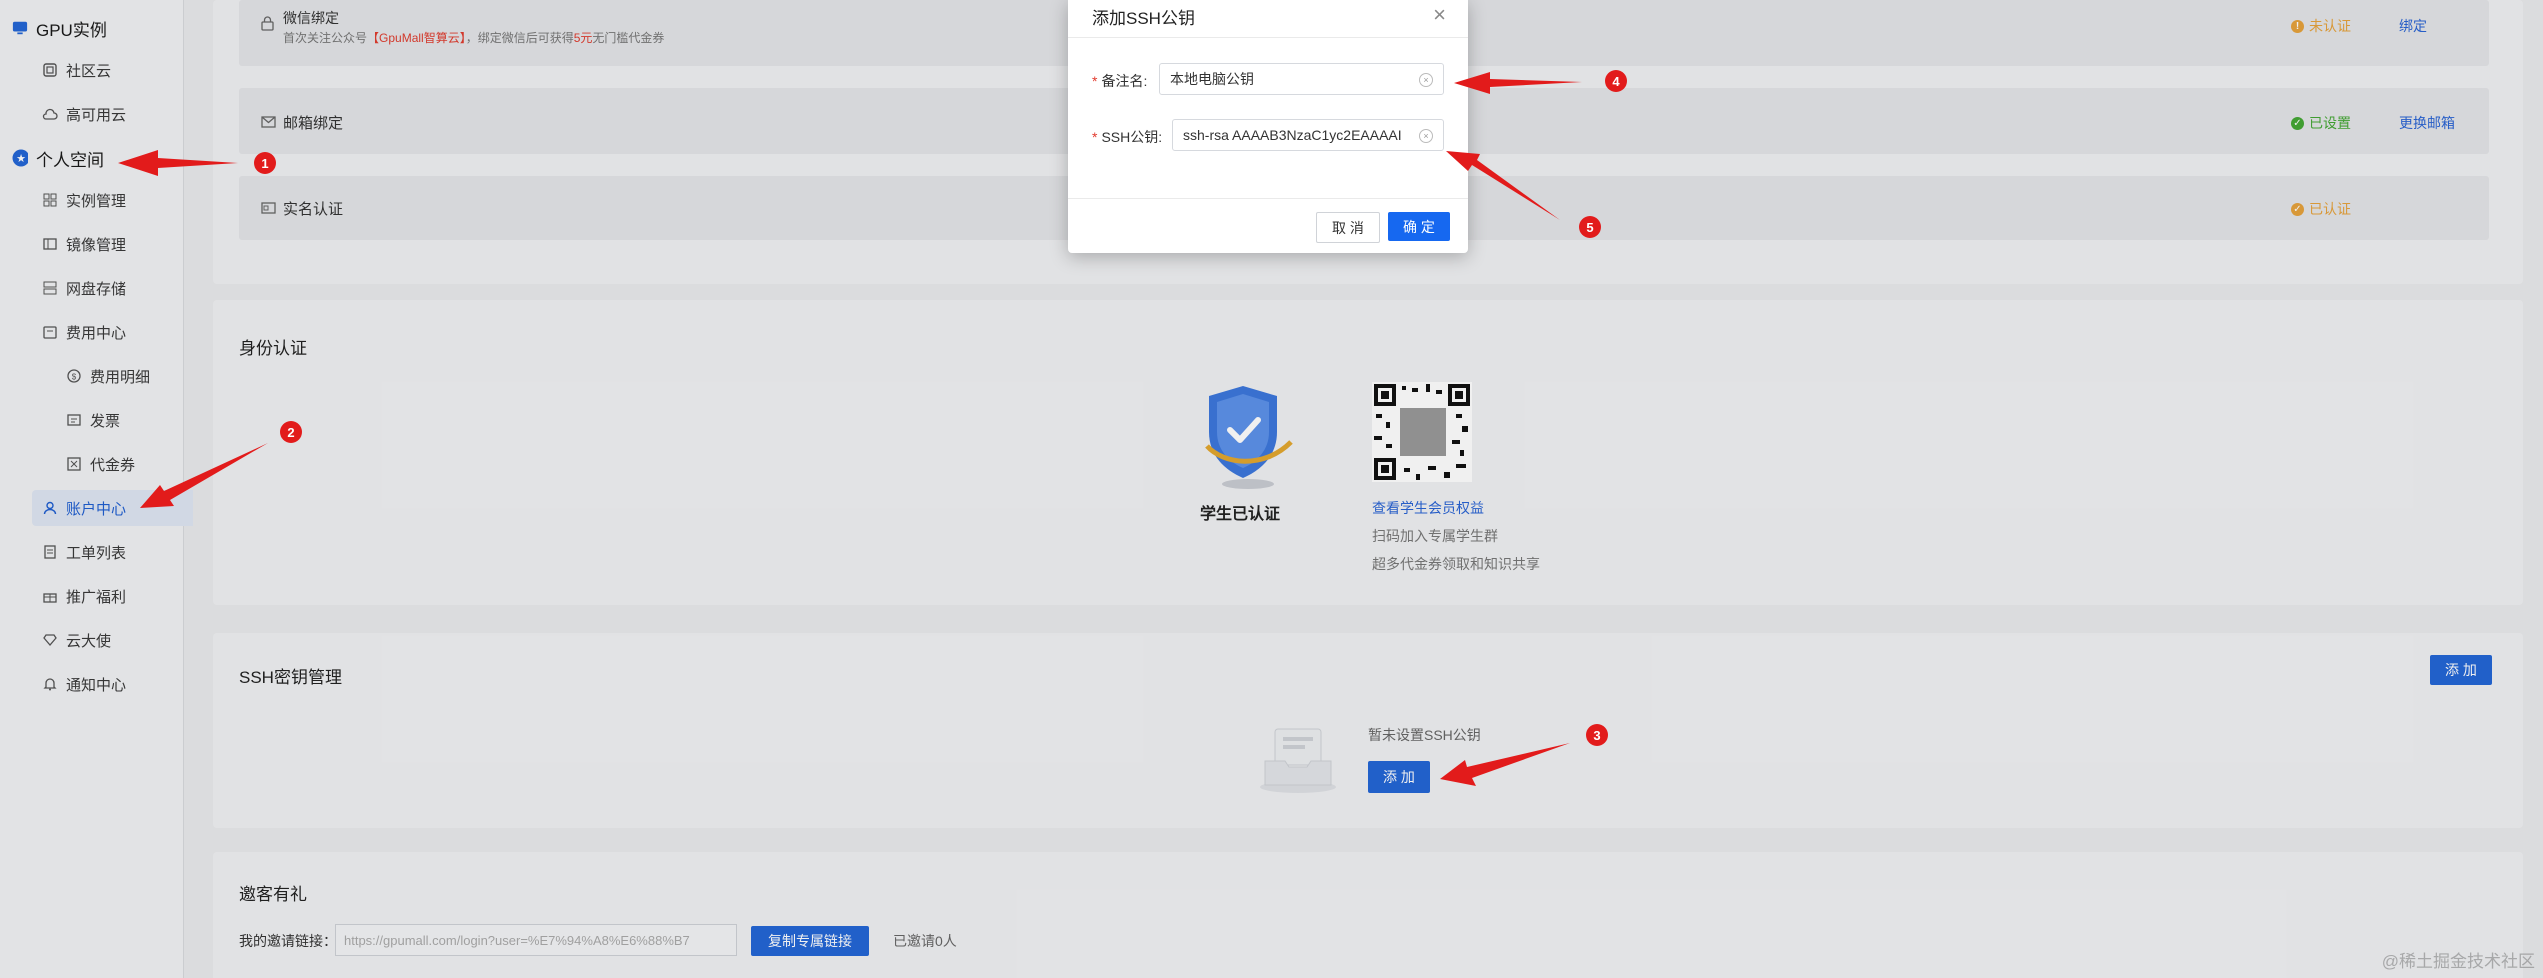 Image resolution: width=2543 pixels, height=978 pixels. What do you see at coordinates (1597, 735) in the screenshot?
I see `annotation-marker-3: 3` at bounding box center [1597, 735].